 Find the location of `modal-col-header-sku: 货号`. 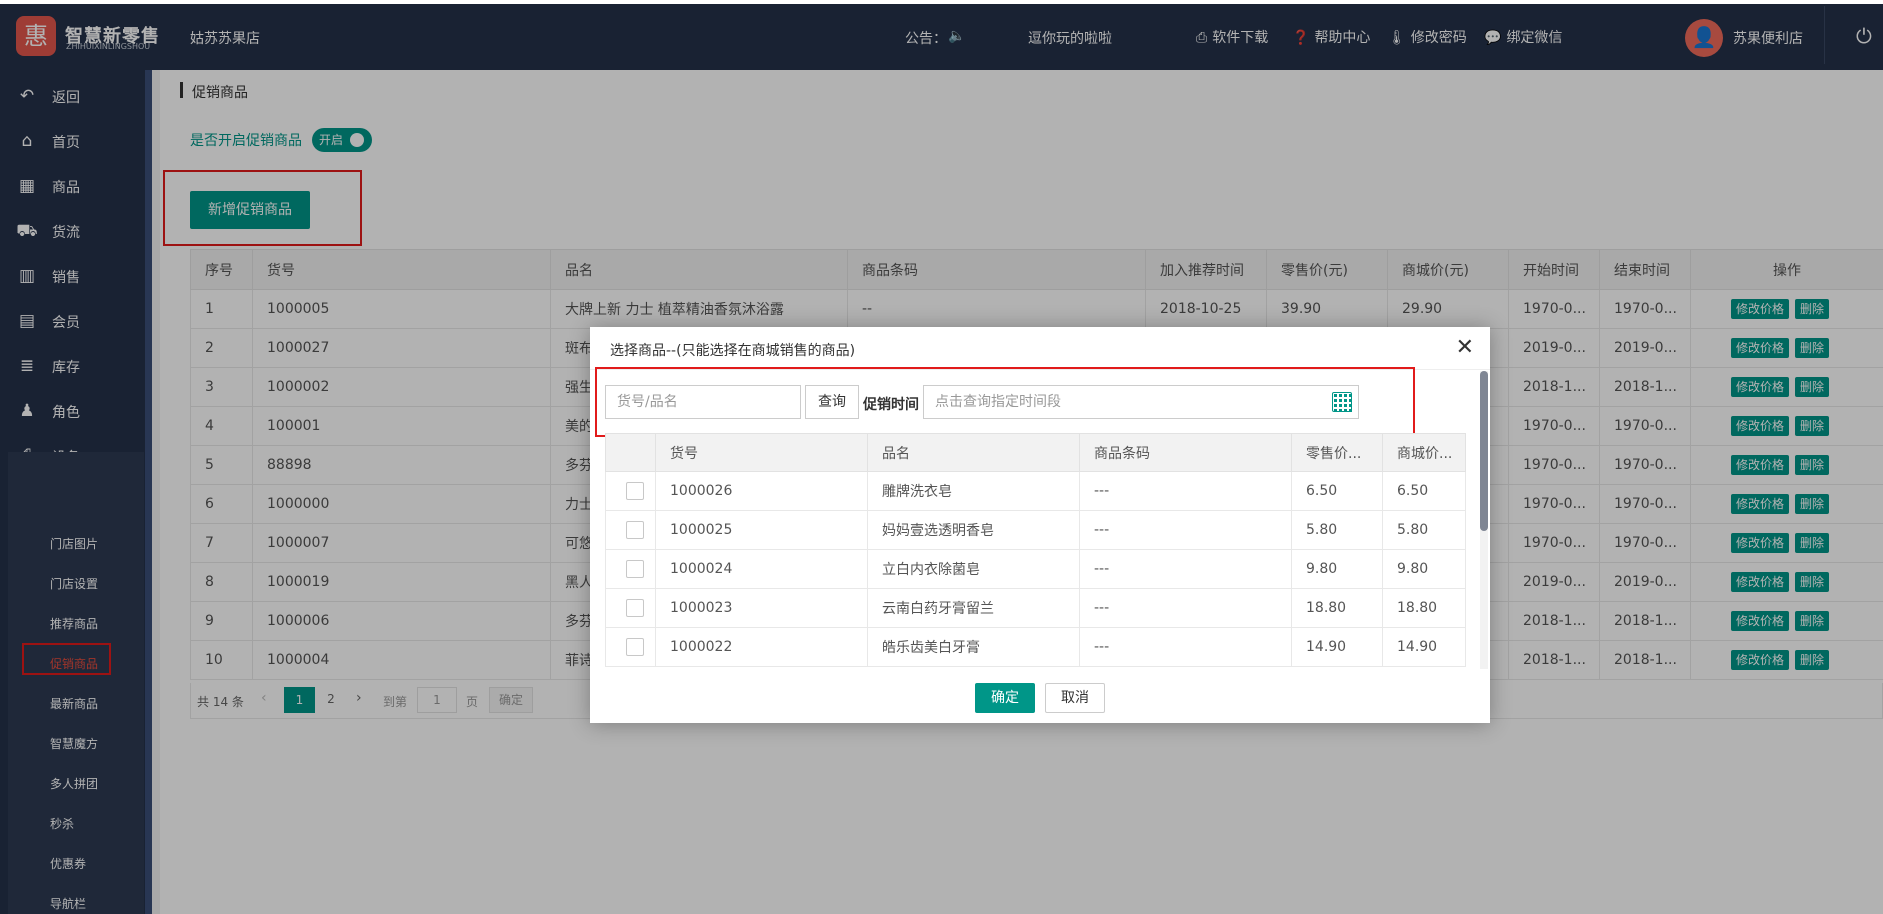

modal-col-header-sku: 货号 is located at coordinates (761, 452).